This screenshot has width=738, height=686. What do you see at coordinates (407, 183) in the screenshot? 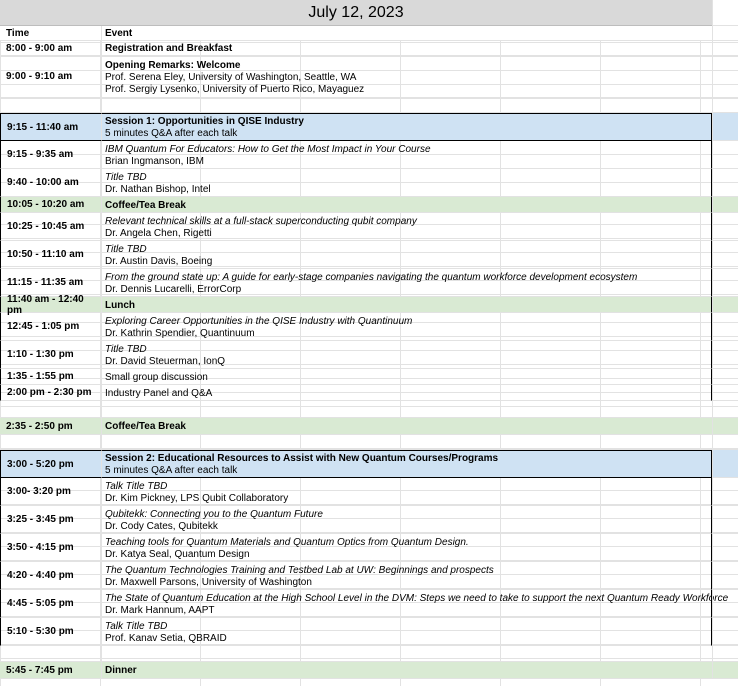
I see `event-cell: Title TBD Dr. Nathan Bishop, Intel` at bounding box center [407, 183].